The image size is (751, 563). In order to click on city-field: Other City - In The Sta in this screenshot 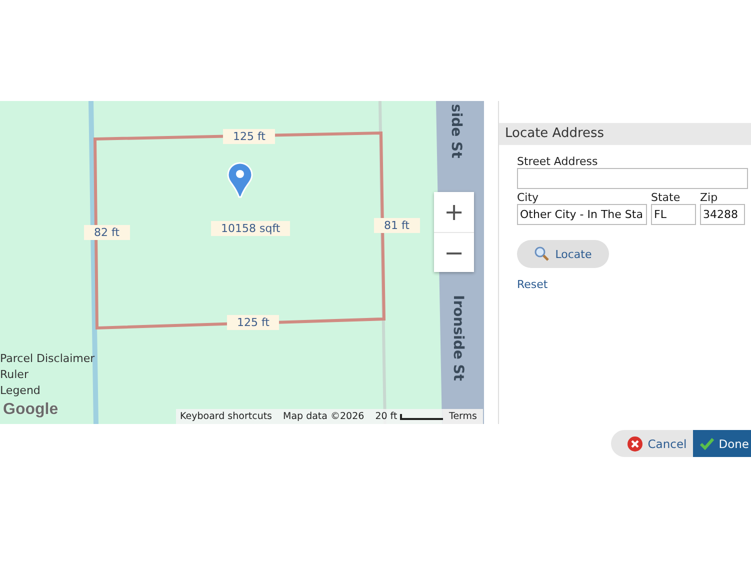, I will do `click(582, 214)`.